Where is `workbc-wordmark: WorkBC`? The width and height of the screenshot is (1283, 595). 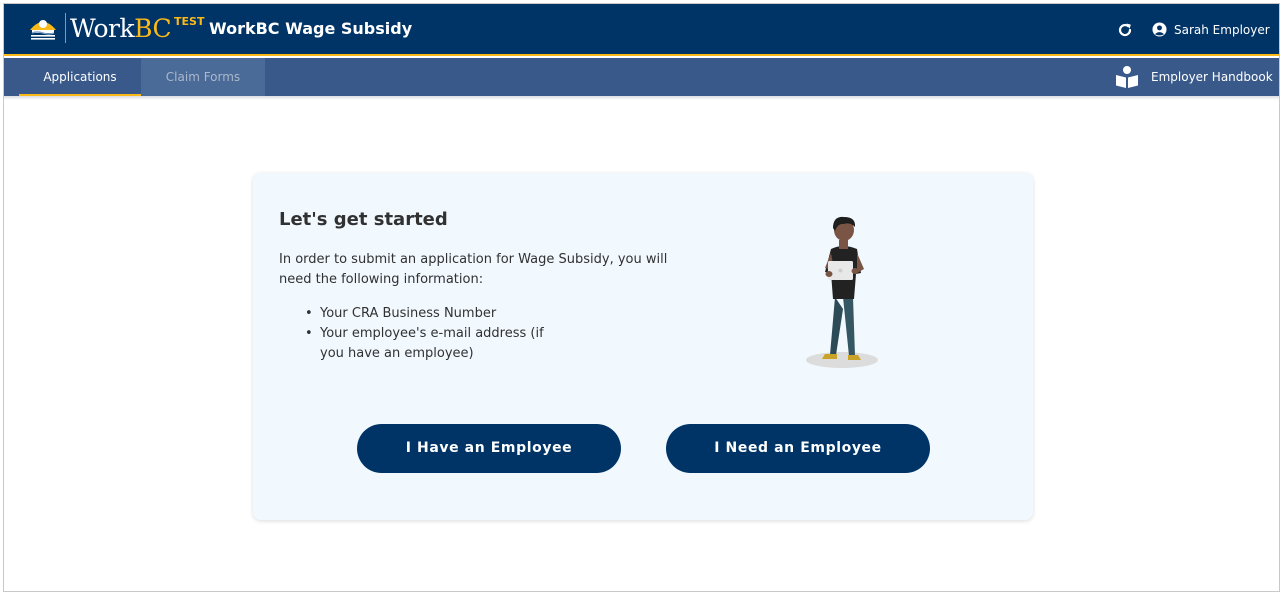 workbc-wordmark: WorkBC is located at coordinates (121, 29).